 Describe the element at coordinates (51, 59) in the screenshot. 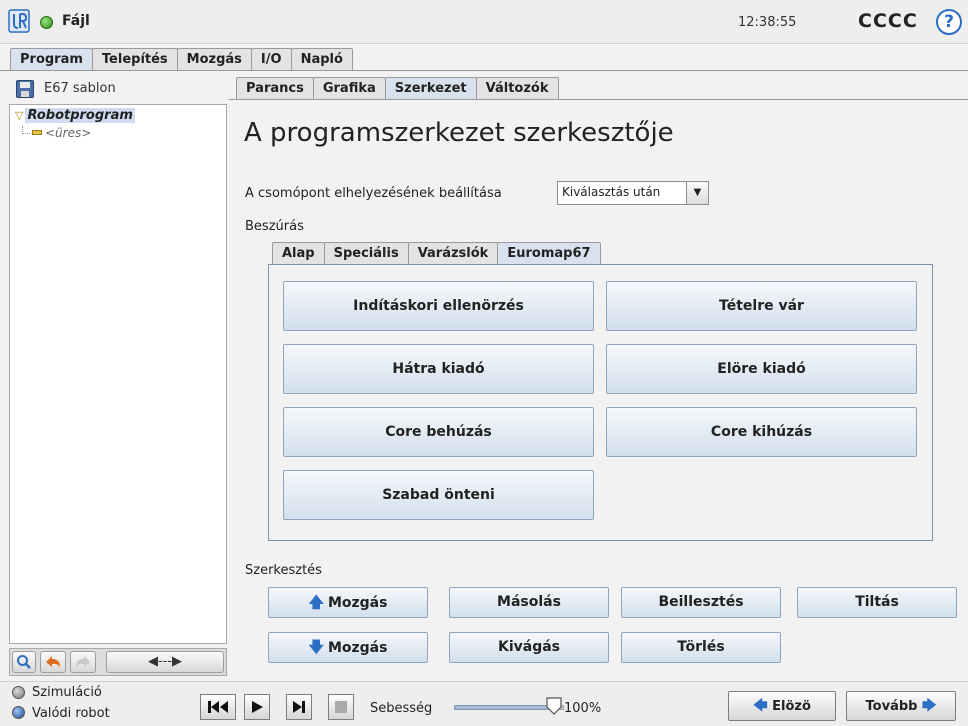

I see `tab-program: Program` at that location.